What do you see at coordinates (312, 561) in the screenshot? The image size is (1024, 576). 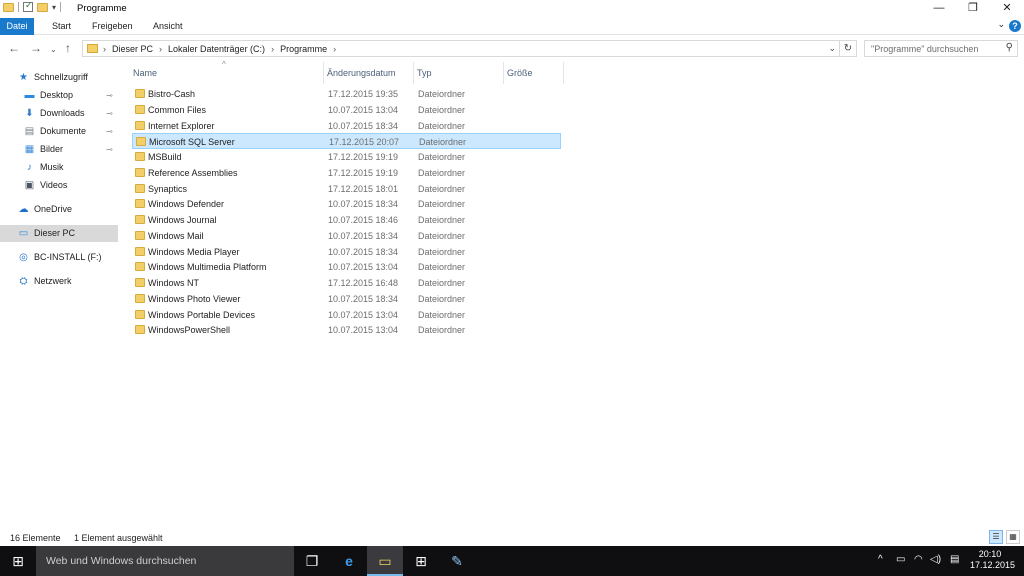 I see `task-view-icon: ❐` at bounding box center [312, 561].